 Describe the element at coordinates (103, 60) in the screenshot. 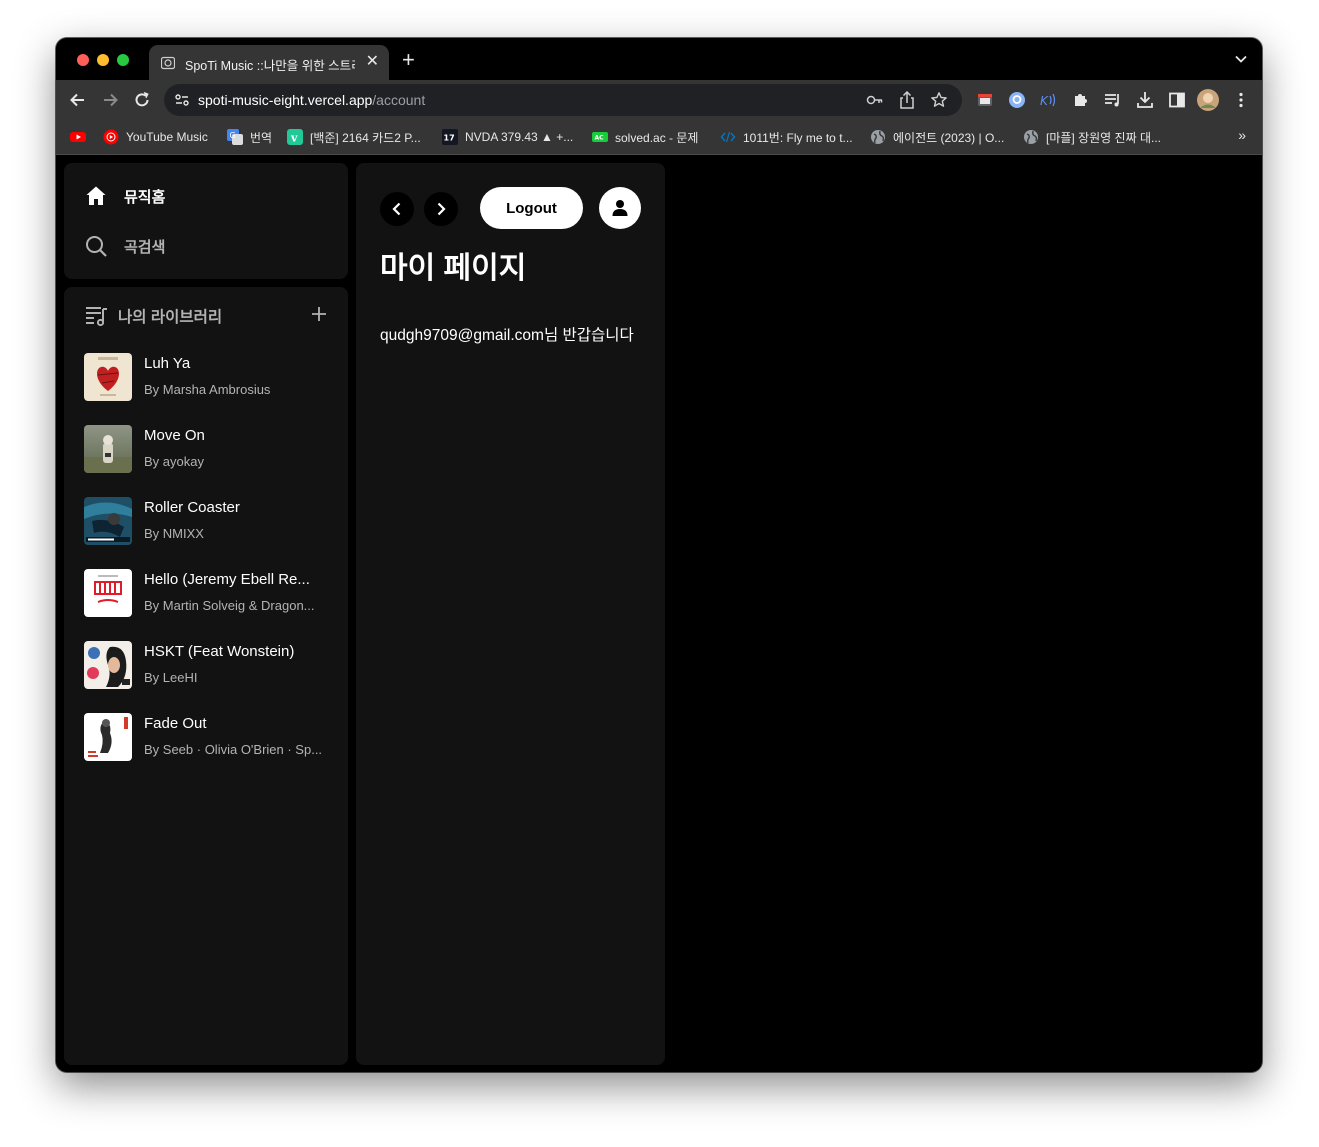

I see `minimize-window-button` at that location.